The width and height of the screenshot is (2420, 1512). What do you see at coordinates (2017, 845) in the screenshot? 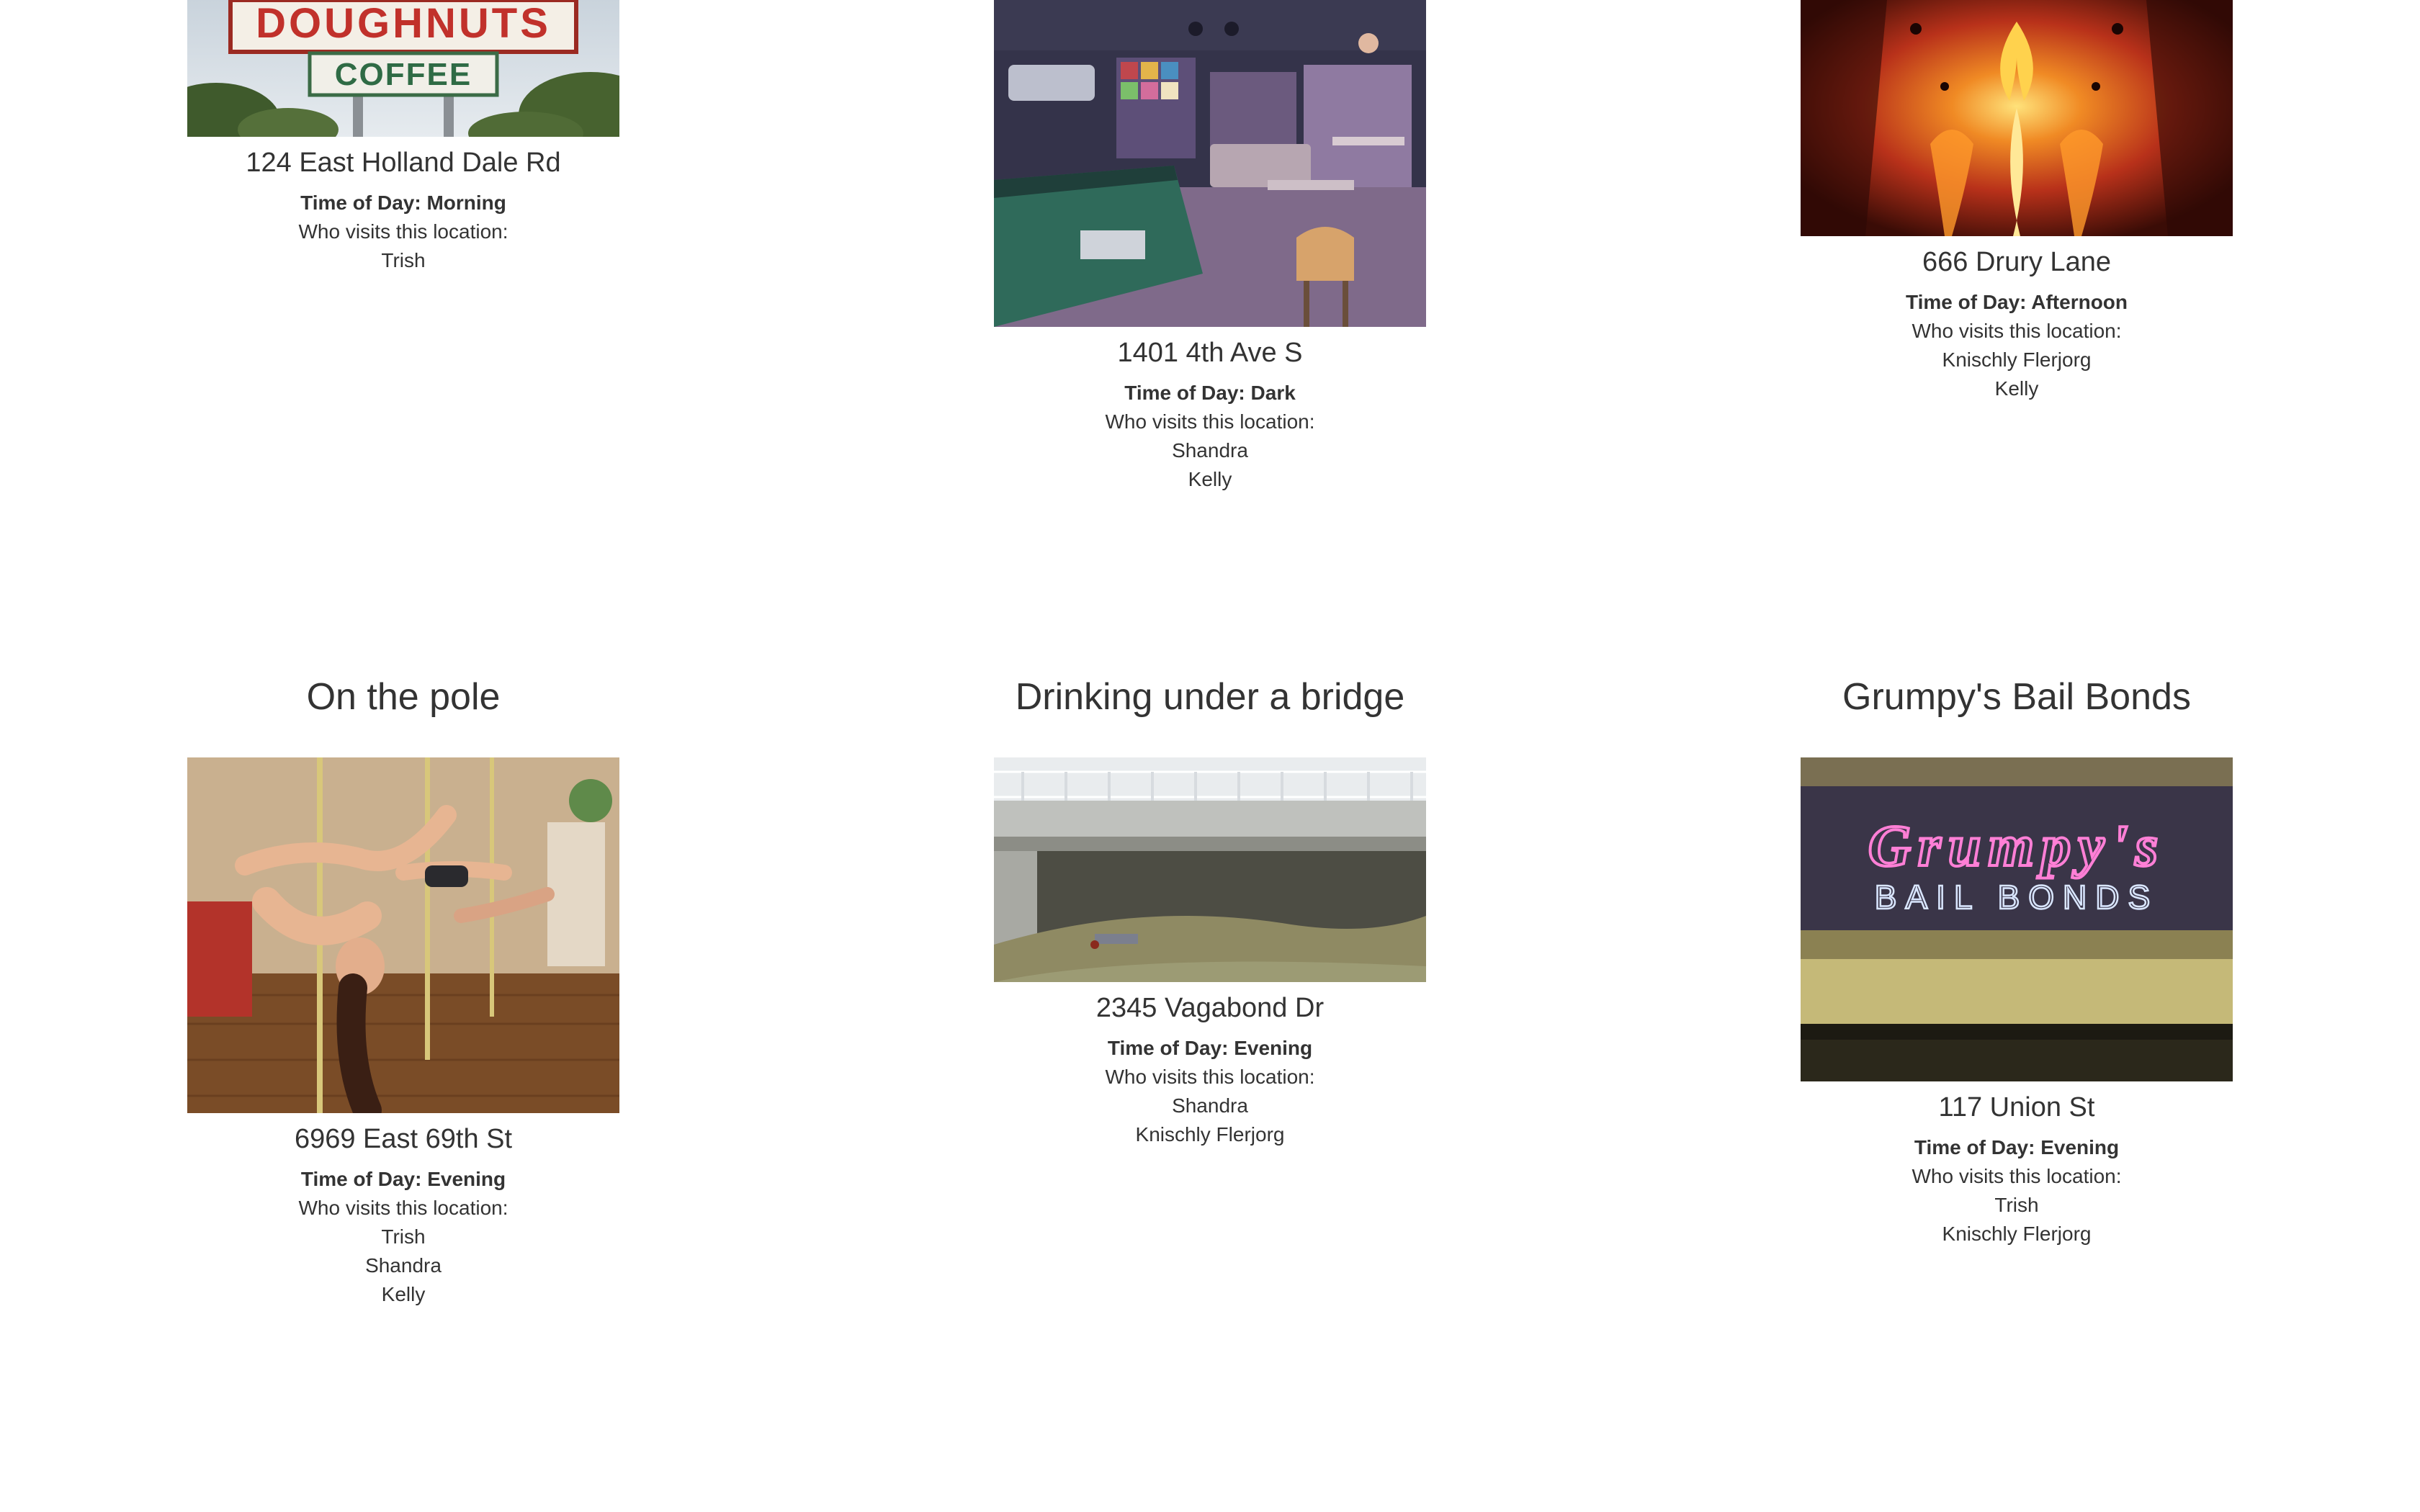
I see `sign-text-grumpys: Grumpy's` at bounding box center [2017, 845].